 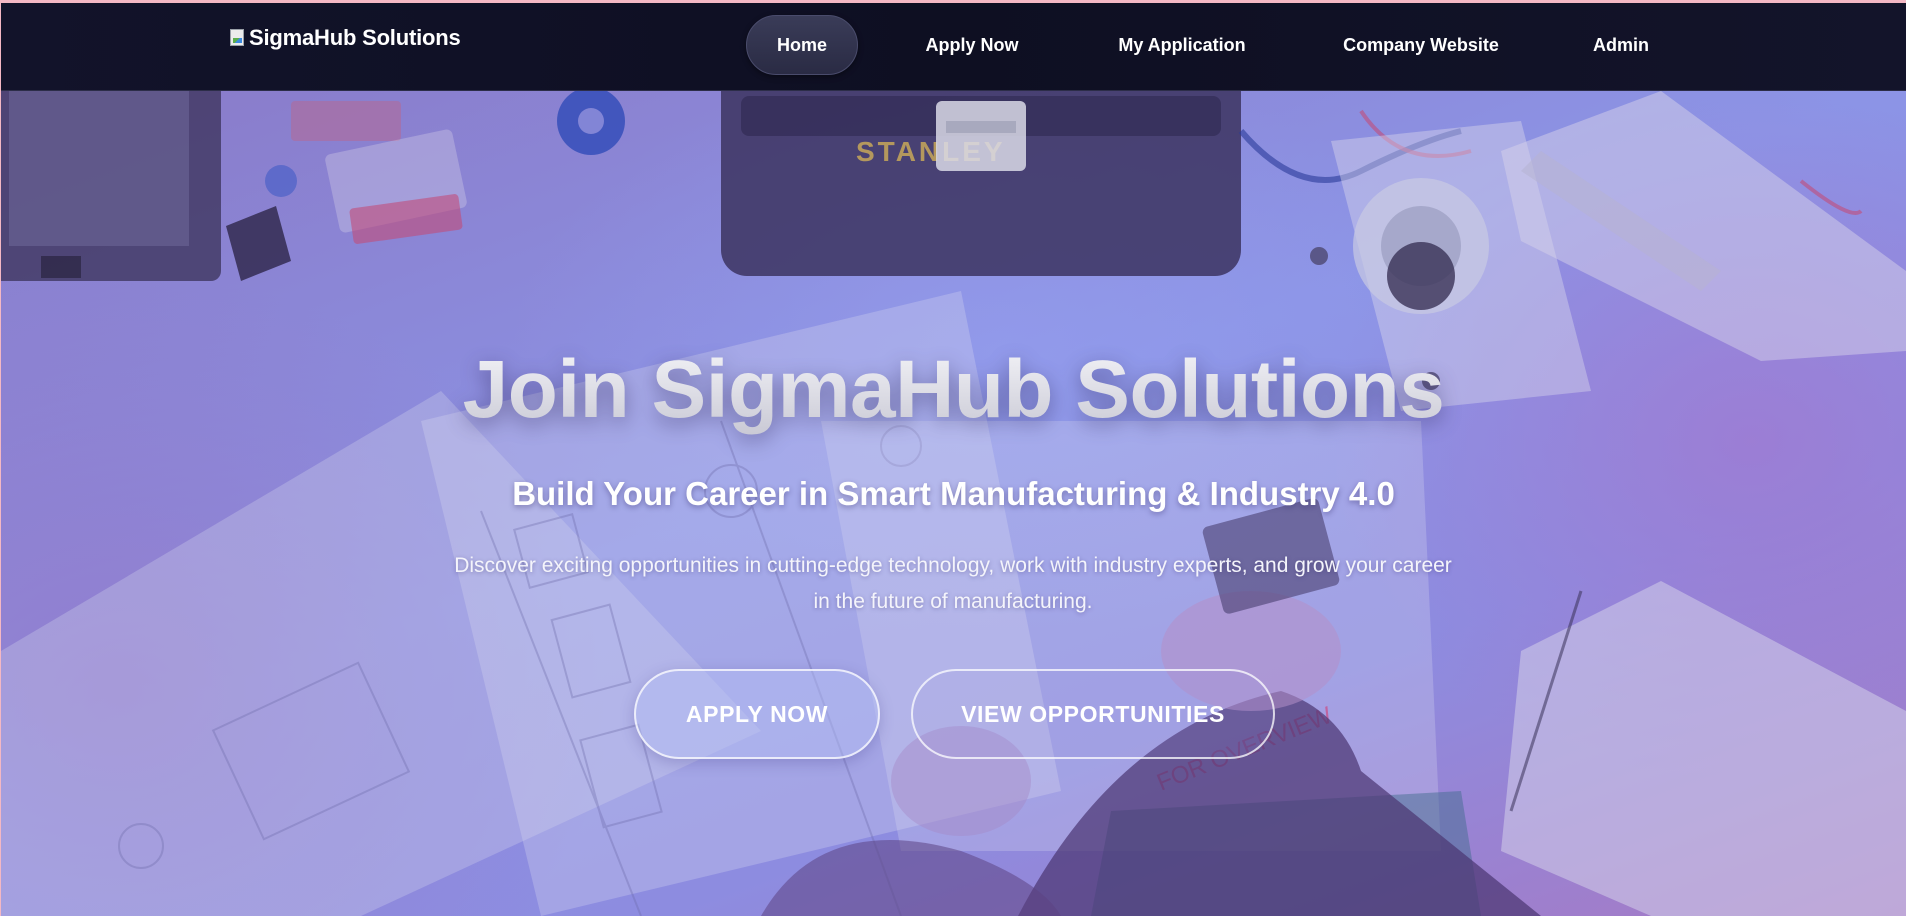 I want to click on nav-item-home: Home, so click(x=802, y=45).